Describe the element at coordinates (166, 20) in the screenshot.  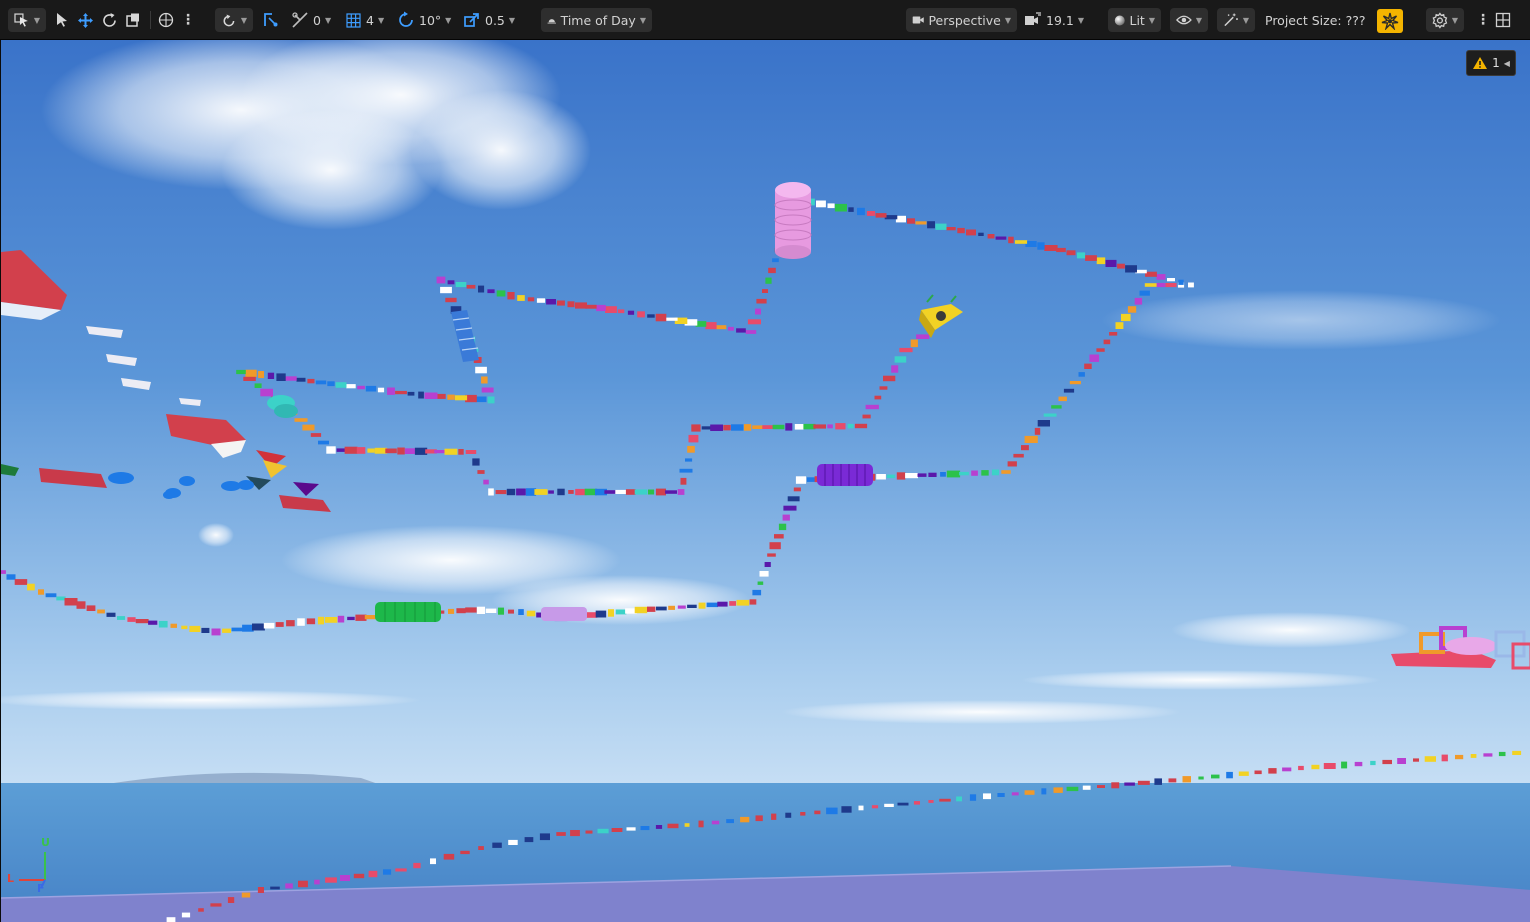
I see `world-local-toggle` at that location.